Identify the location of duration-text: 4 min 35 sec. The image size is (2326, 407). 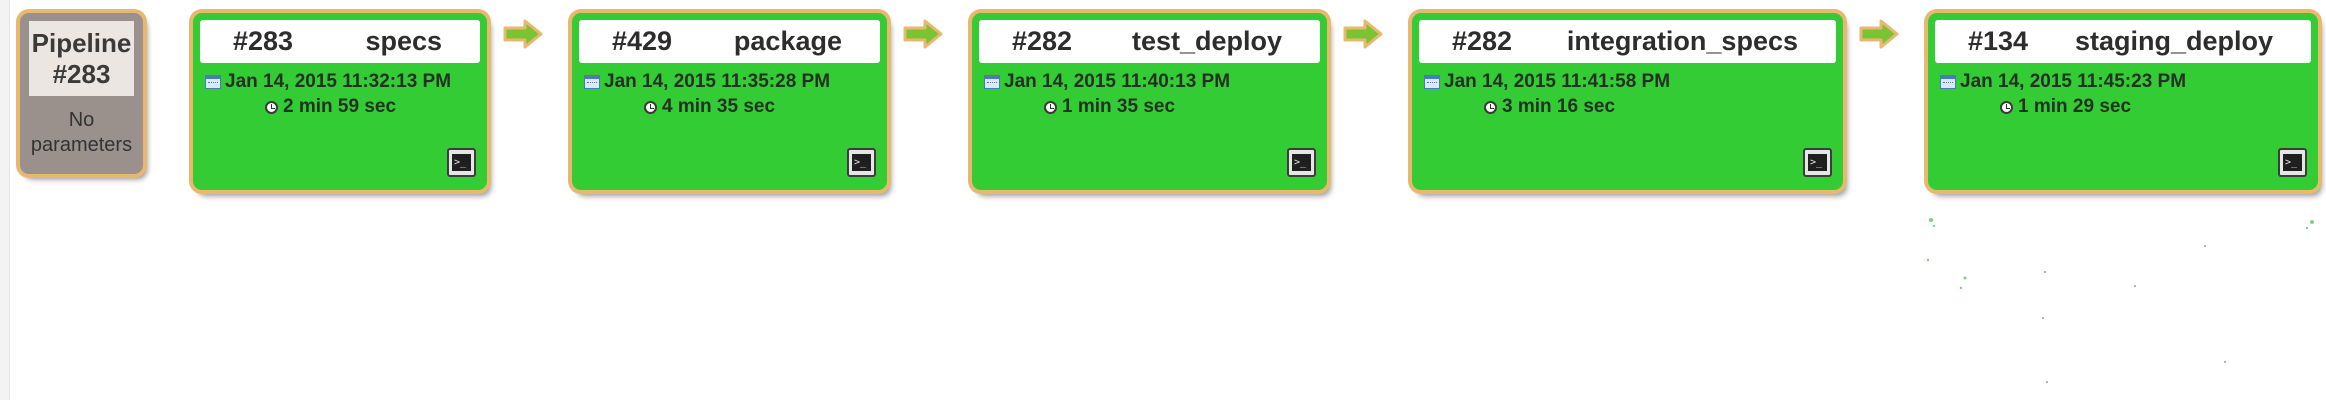
(719, 106).